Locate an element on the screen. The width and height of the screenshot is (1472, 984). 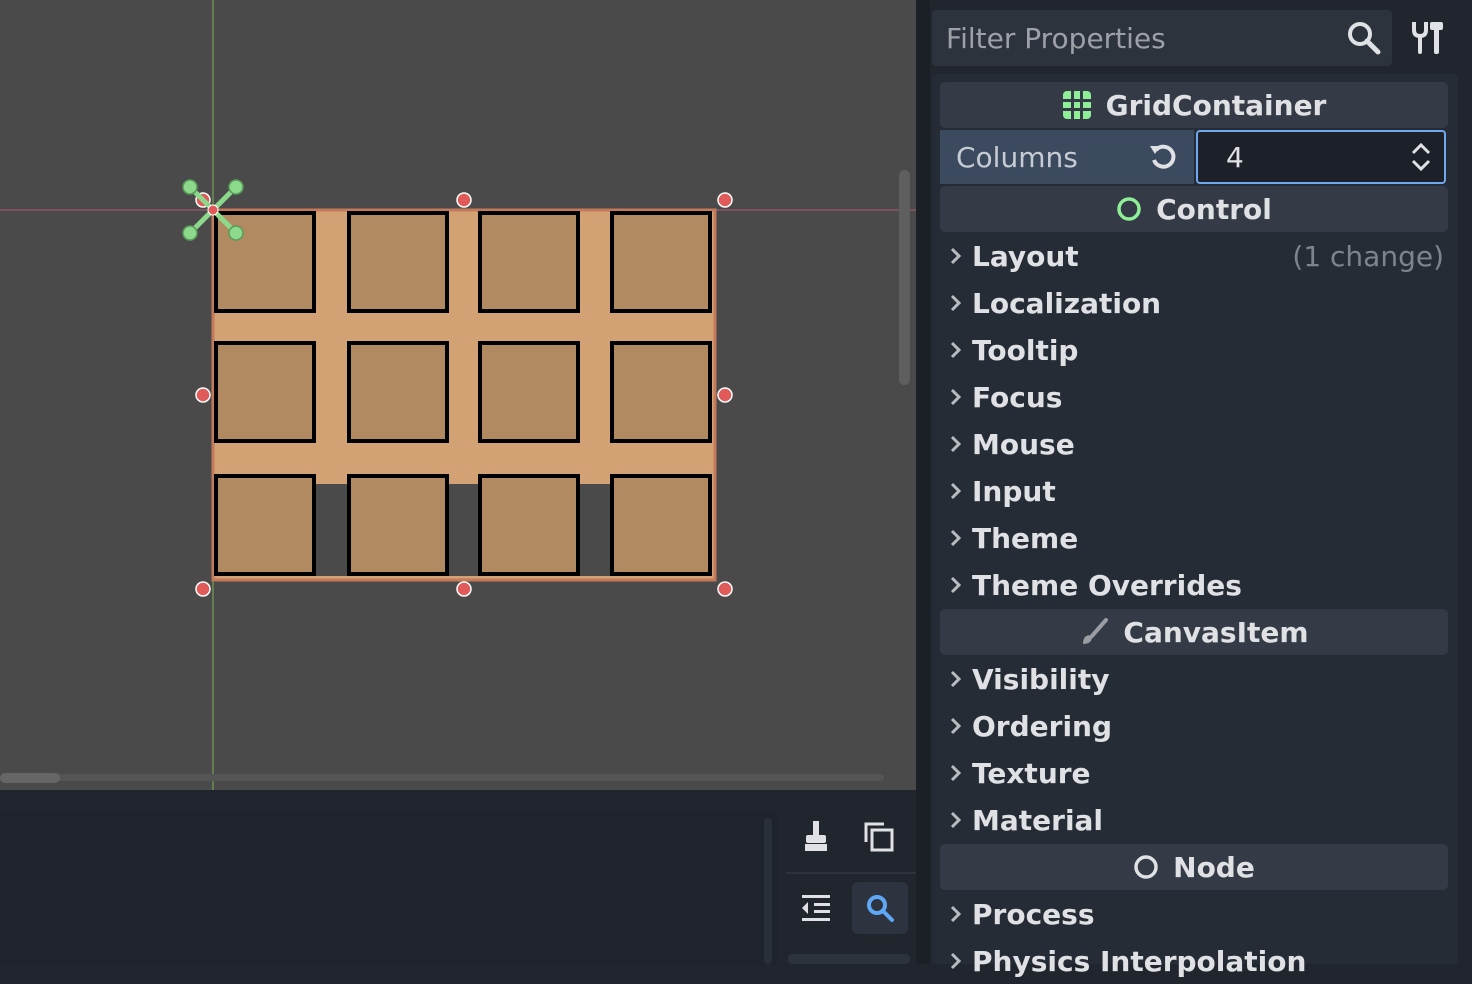
copy-icon is located at coordinates (879, 837).